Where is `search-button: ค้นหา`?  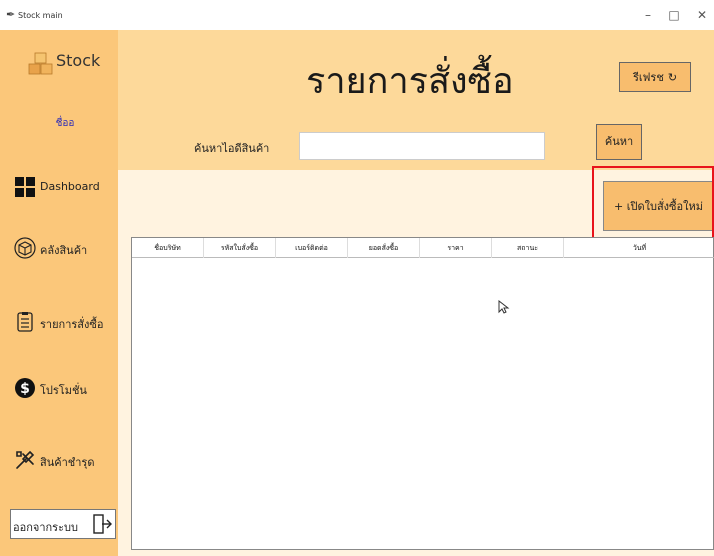 search-button: ค้นหา is located at coordinates (619, 142).